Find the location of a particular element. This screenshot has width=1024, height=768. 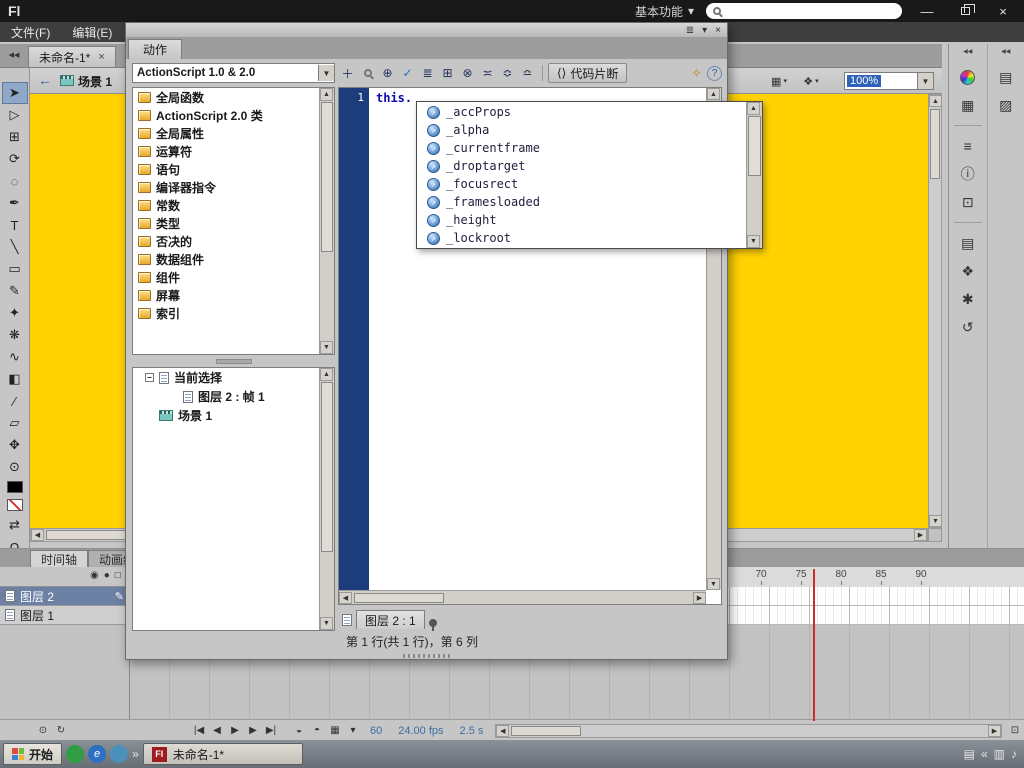

help-icon: ? is located at coordinates (714, 73).